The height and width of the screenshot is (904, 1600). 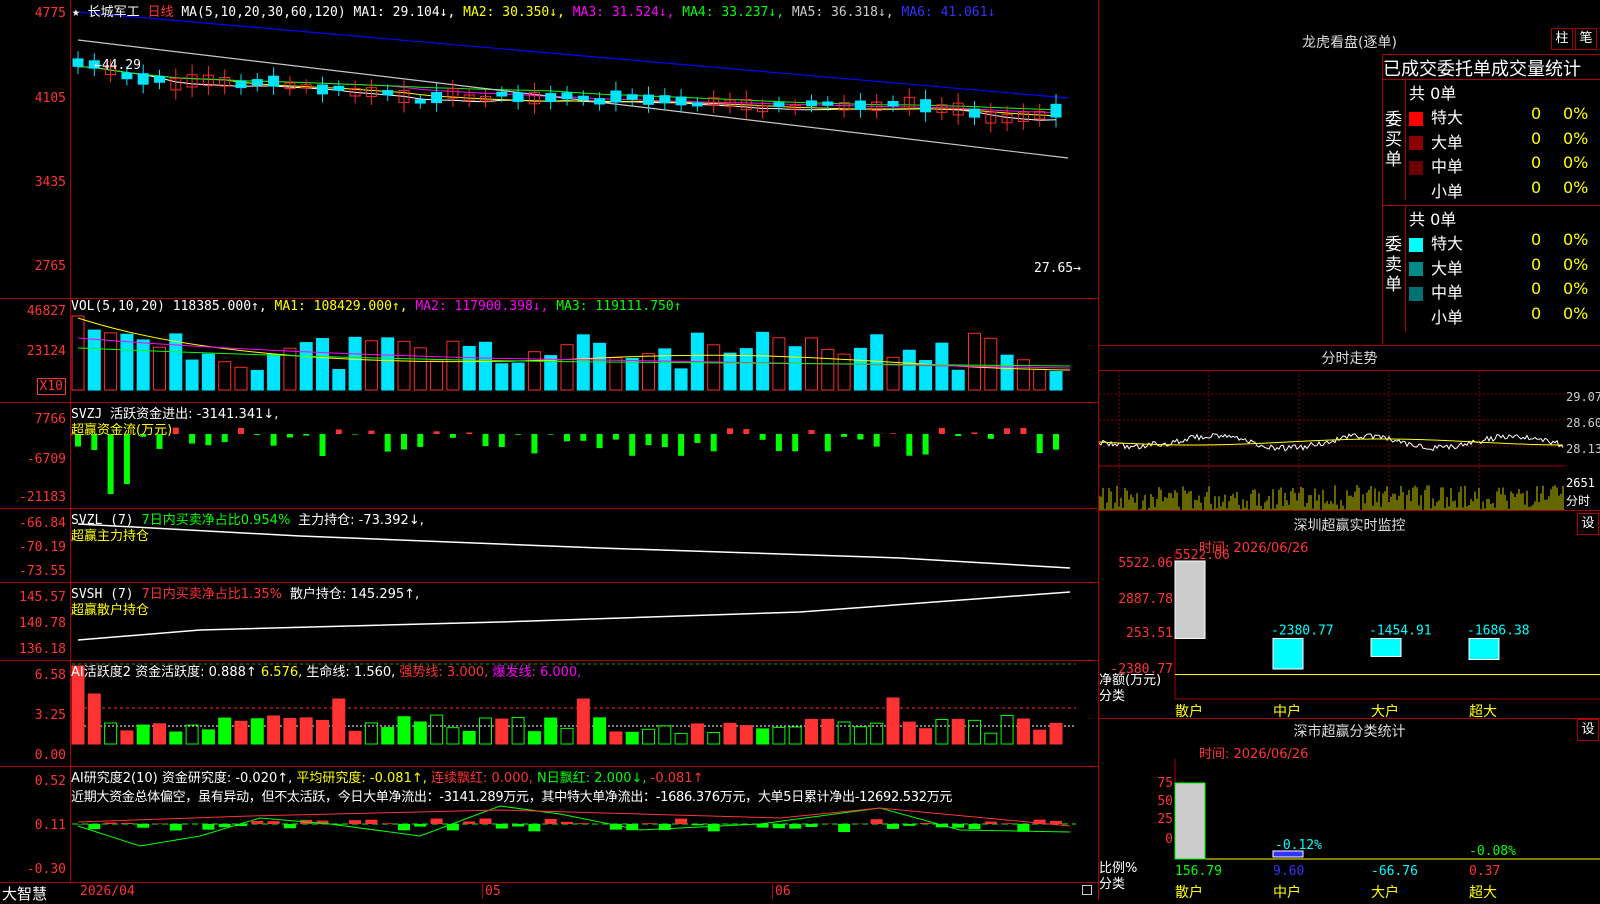 I want to click on order-stat-row: 中单00%, so click(x=1504, y=291).